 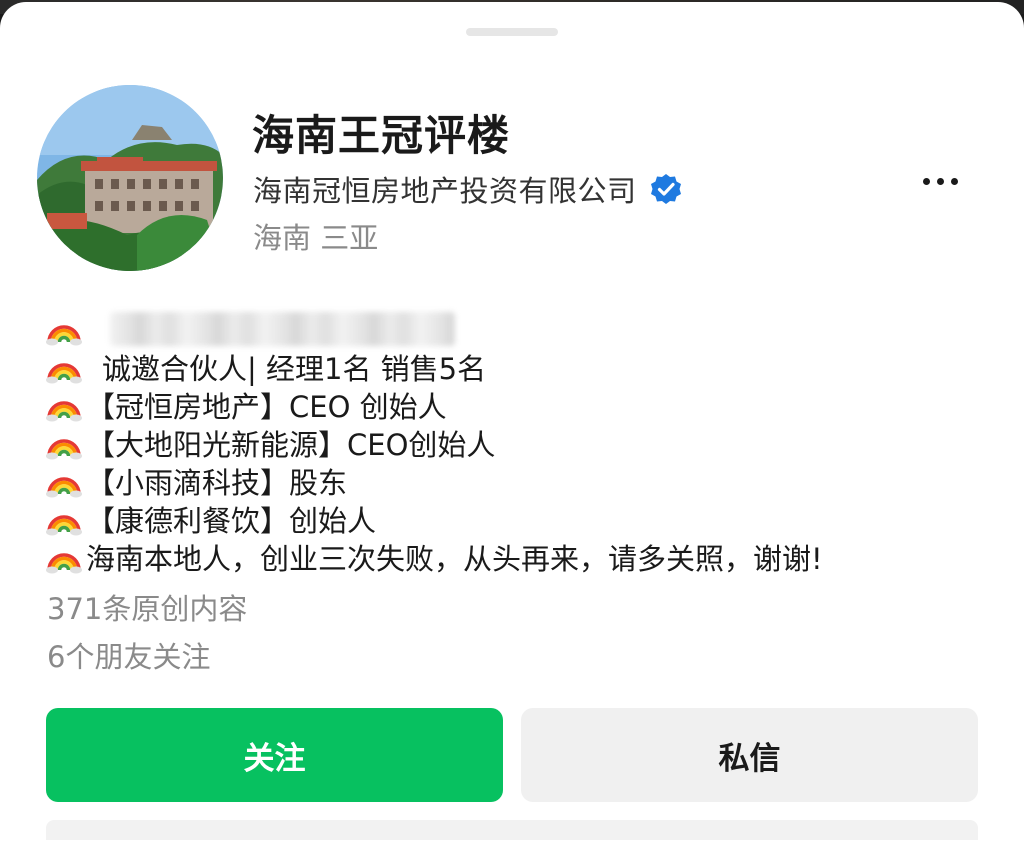 I want to click on company-row: 海南冠恒房地产投资有限公司, so click(x=468, y=189).